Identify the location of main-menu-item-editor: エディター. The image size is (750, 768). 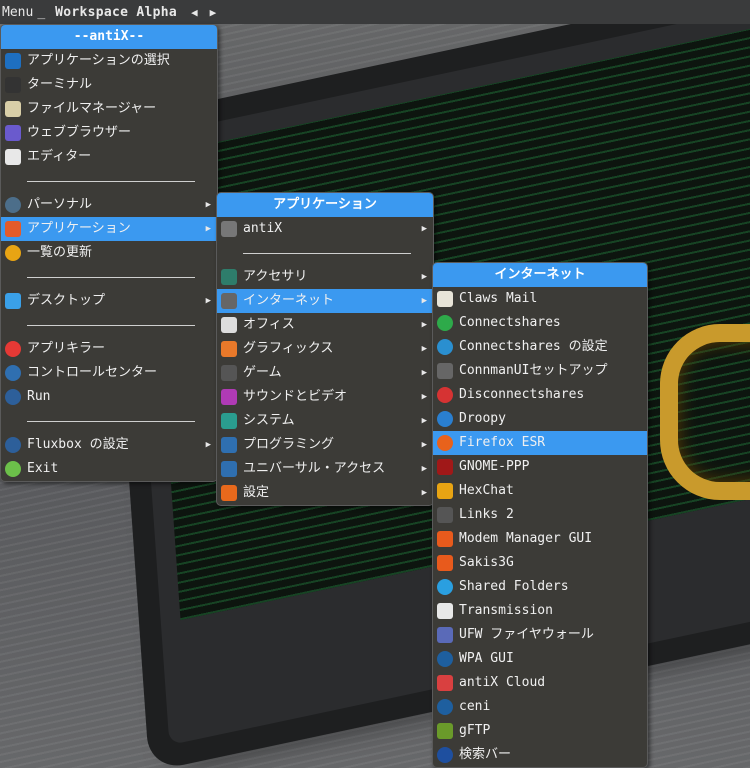
(109, 157).